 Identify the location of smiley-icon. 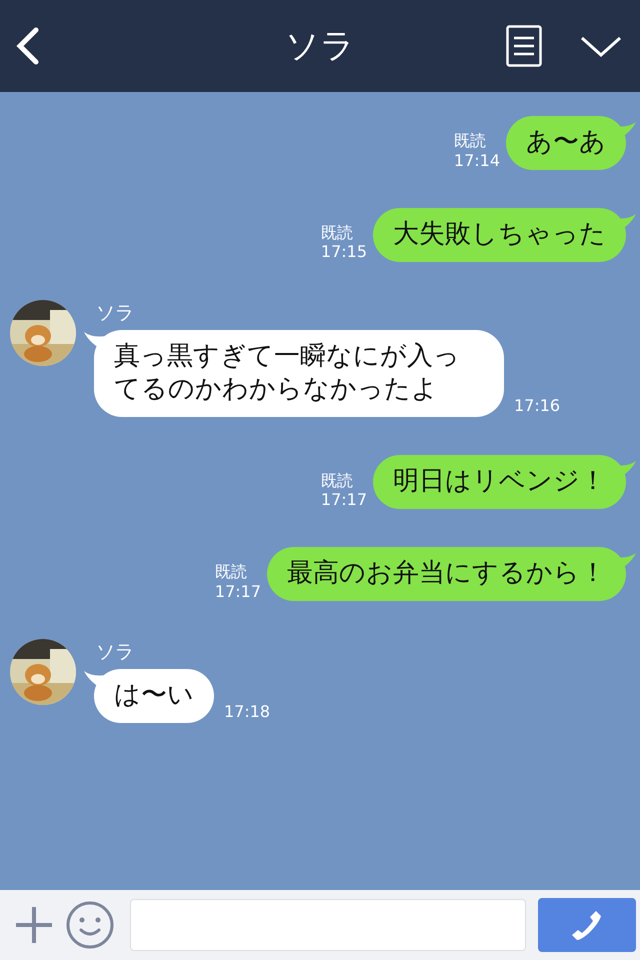
(90, 925).